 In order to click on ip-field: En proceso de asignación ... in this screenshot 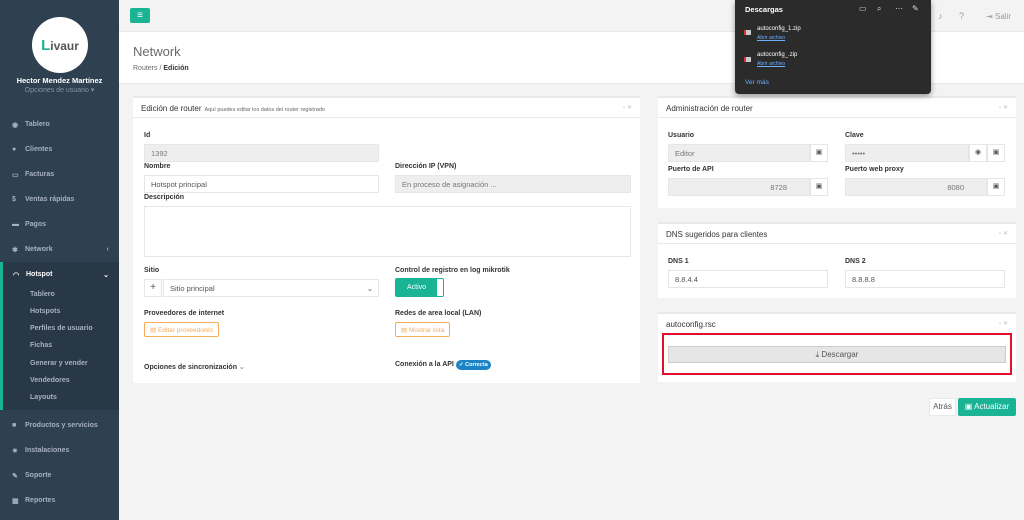, I will do `click(513, 184)`.